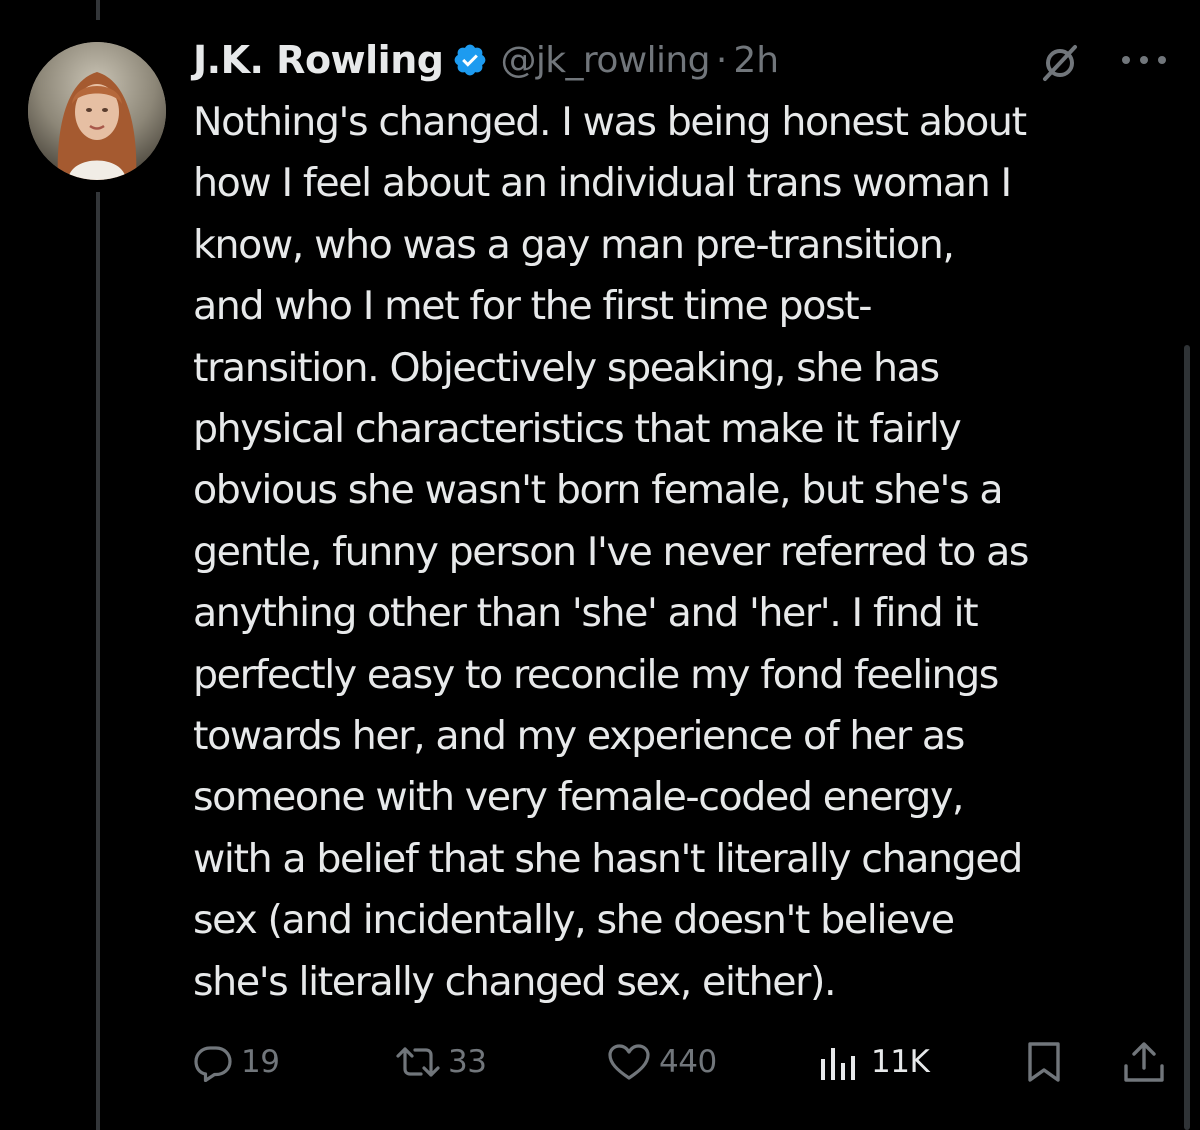  What do you see at coordinates (318, 60) in the screenshot?
I see `author-display-name: J.K. Rowling` at bounding box center [318, 60].